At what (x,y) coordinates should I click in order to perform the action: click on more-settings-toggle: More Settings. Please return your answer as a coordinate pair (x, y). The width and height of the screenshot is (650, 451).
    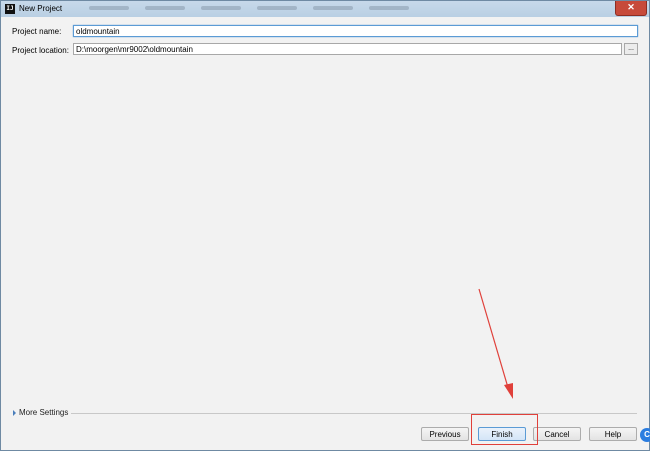
    Looking at the image, I should click on (40, 412).